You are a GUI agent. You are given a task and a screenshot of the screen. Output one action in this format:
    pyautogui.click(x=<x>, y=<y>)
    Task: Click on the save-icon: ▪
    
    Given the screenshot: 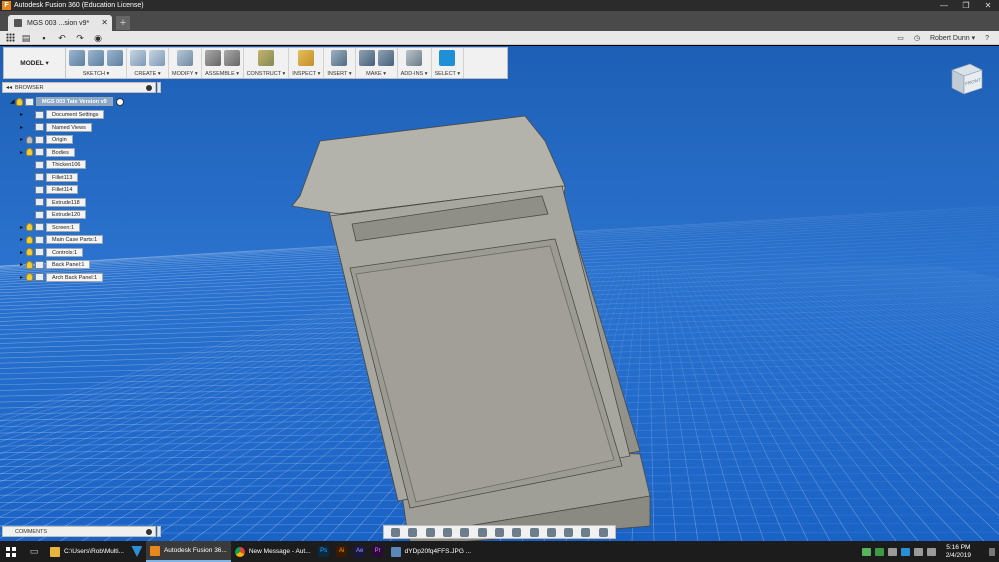 What is the action you would take?
    pyautogui.click(x=44, y=38)
    